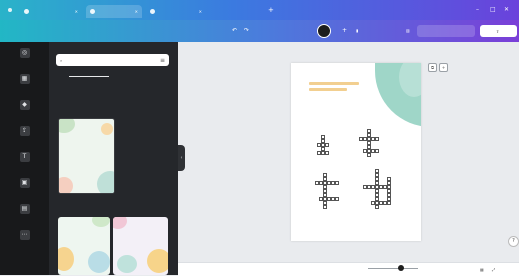 This screenshot has width=519, height=276. I want to click on search-bar: ⌕ ≡, so click(112, 60).